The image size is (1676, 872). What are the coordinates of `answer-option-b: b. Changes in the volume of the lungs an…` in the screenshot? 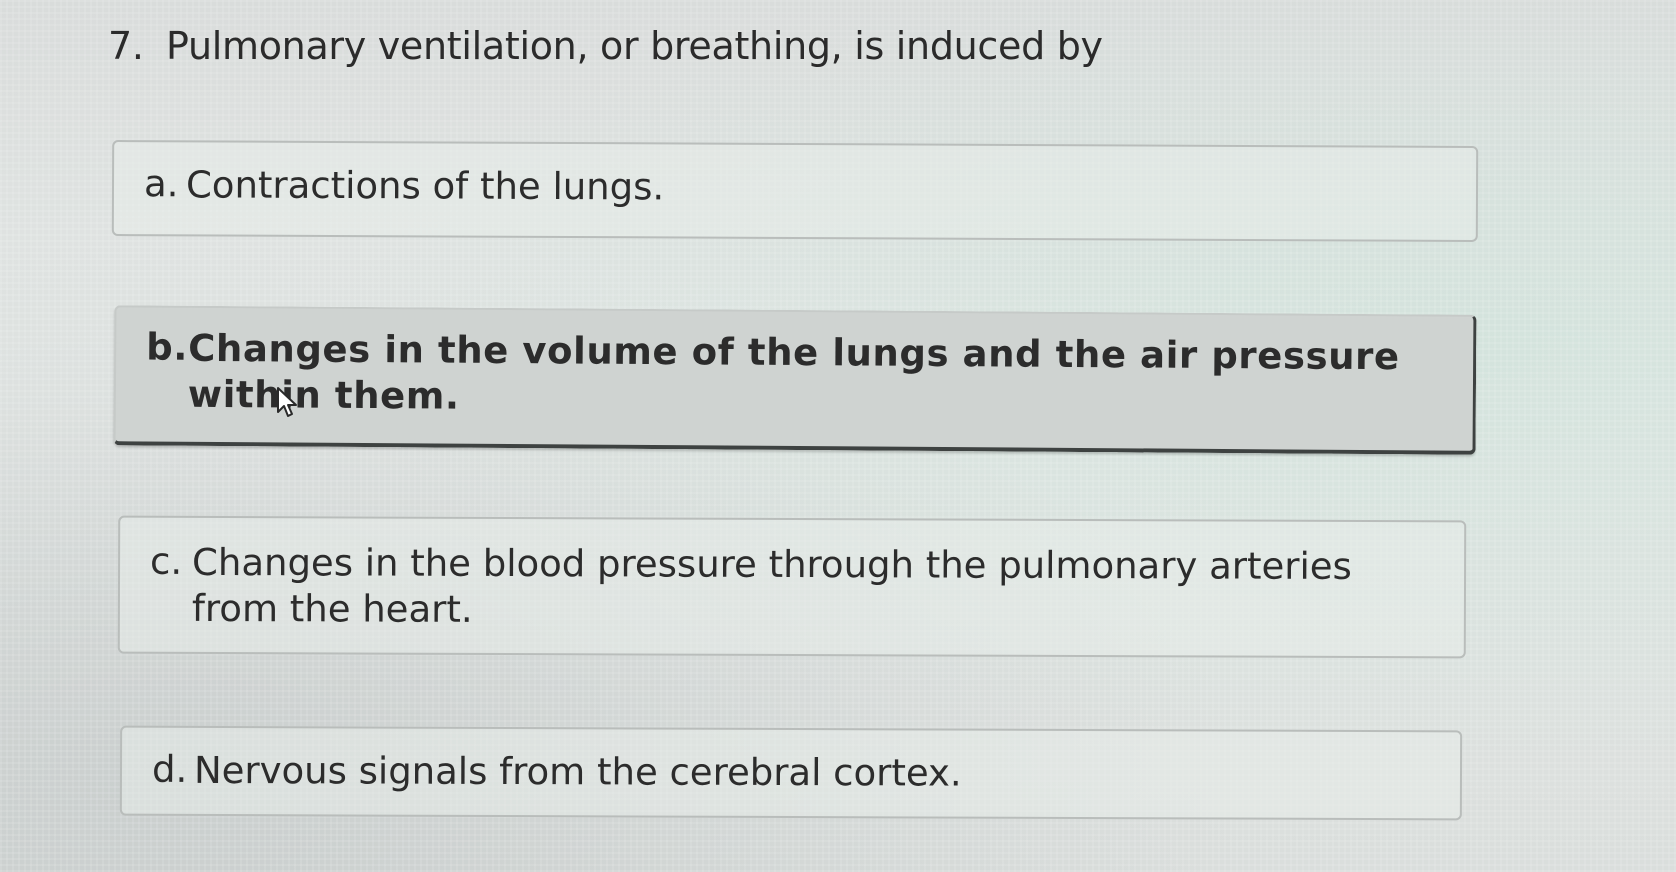 It's located at (795, 380).